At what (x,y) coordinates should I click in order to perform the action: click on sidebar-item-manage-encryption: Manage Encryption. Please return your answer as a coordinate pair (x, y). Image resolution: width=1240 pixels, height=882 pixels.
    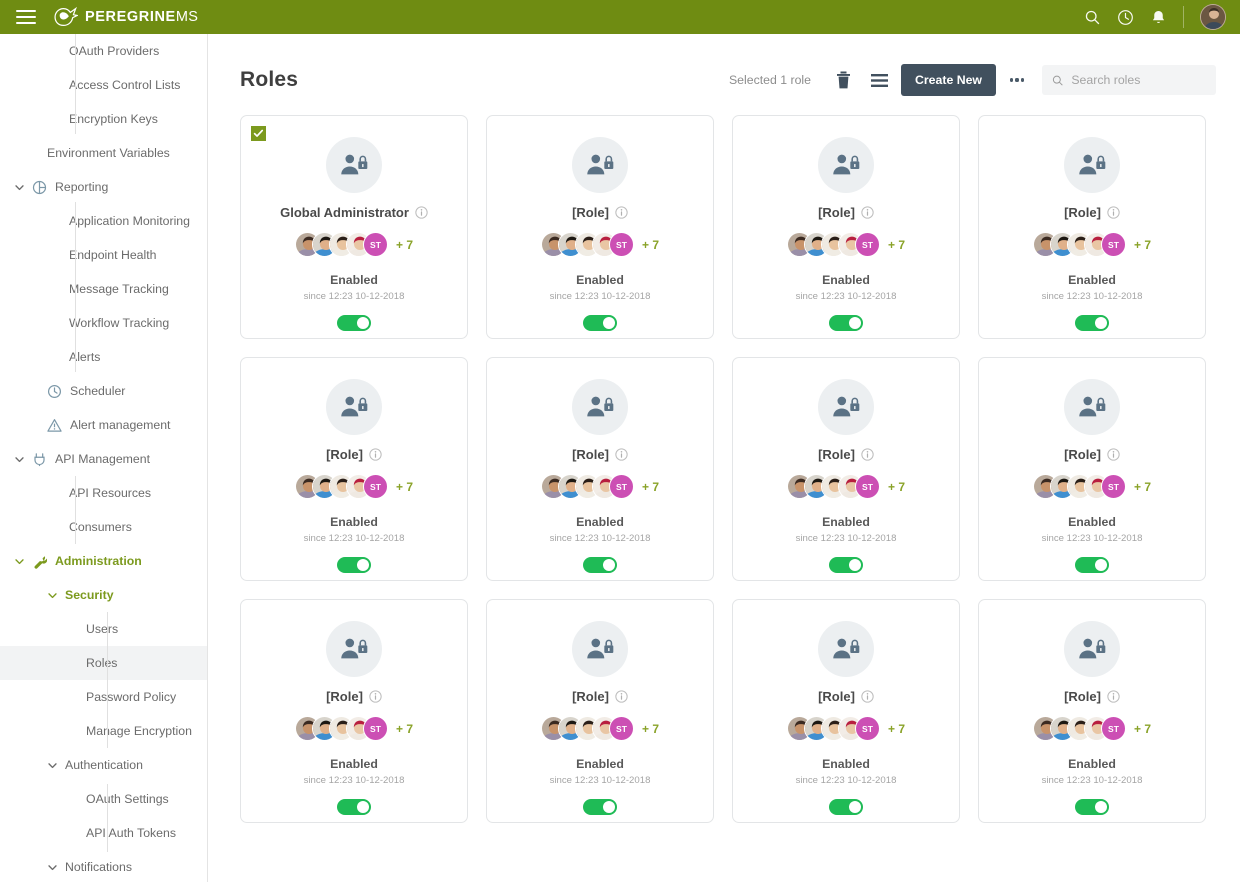
    Looking at the image, I should click on (103, 731).